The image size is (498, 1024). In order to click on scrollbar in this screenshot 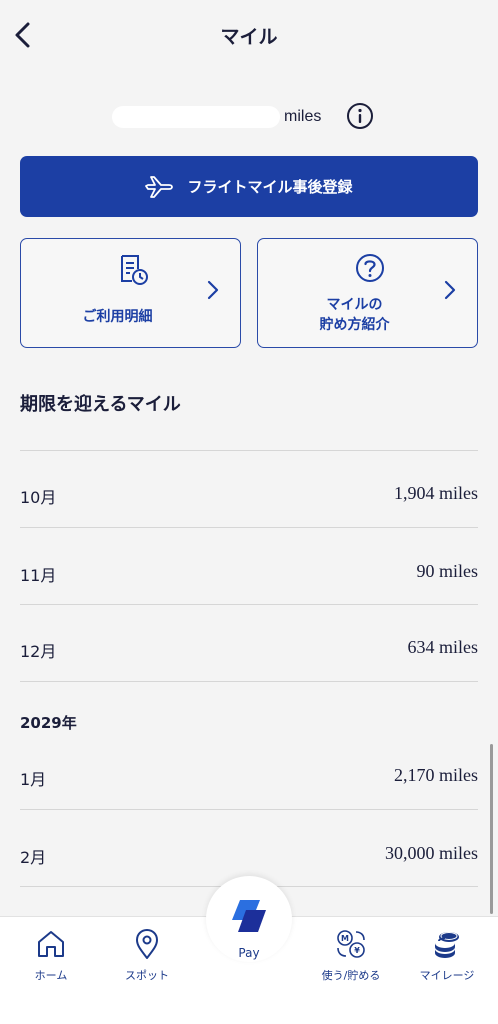, I will do `click(491, 829)`.